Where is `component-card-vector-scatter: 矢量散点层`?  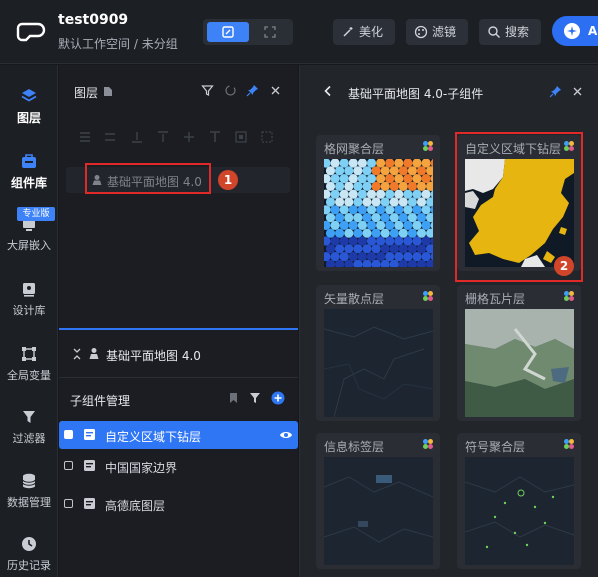 component-card-vector-scatter: 矢量散点层 is located at coordinates (378, 353).